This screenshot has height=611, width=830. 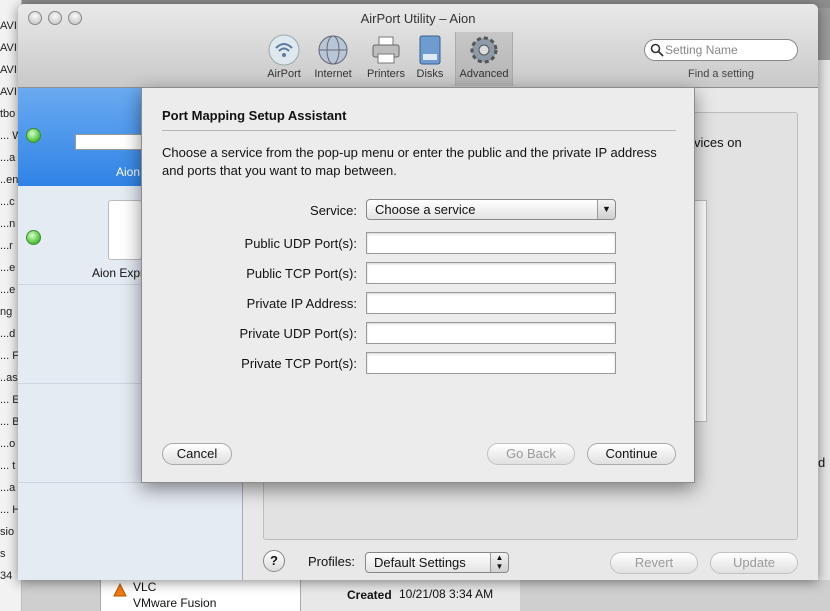 I want to click on public-udp-label: Public UDP Port(s):, so click(x=300, y=243).